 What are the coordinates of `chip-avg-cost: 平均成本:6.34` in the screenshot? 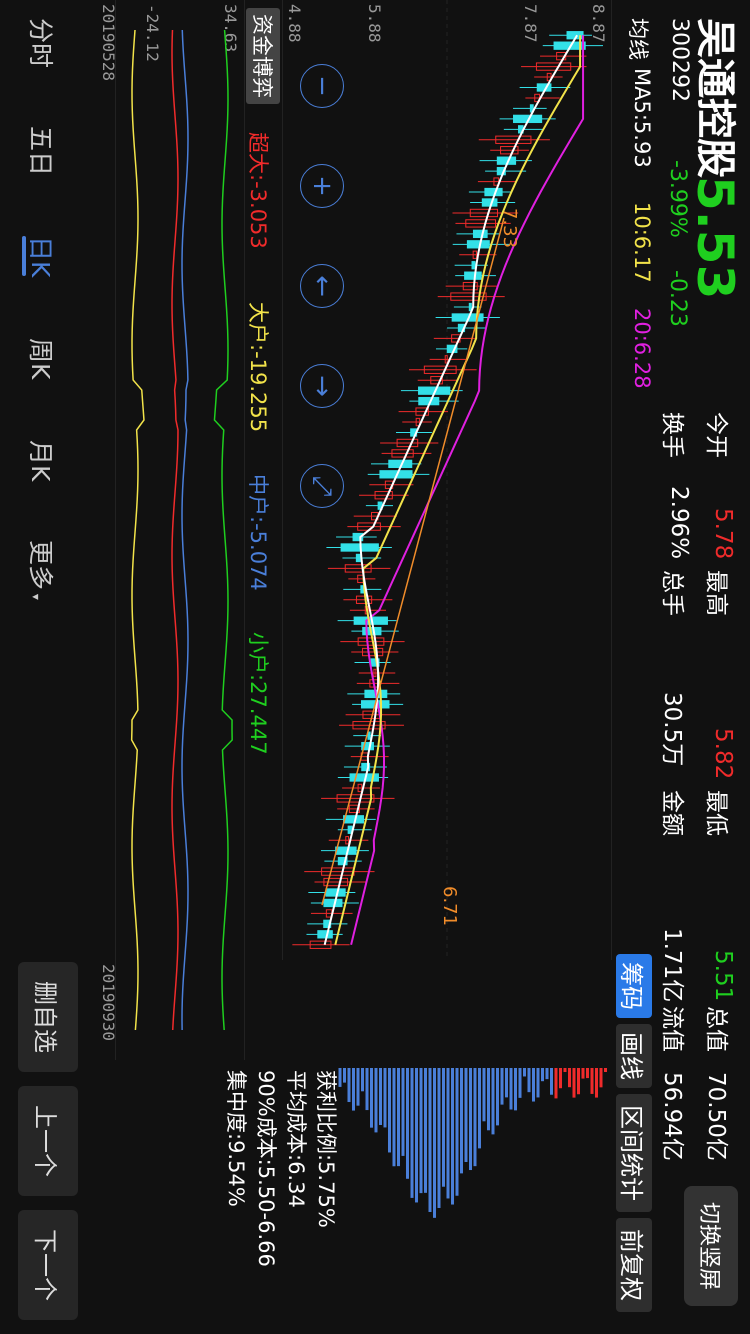 It's located at (296, 1139).